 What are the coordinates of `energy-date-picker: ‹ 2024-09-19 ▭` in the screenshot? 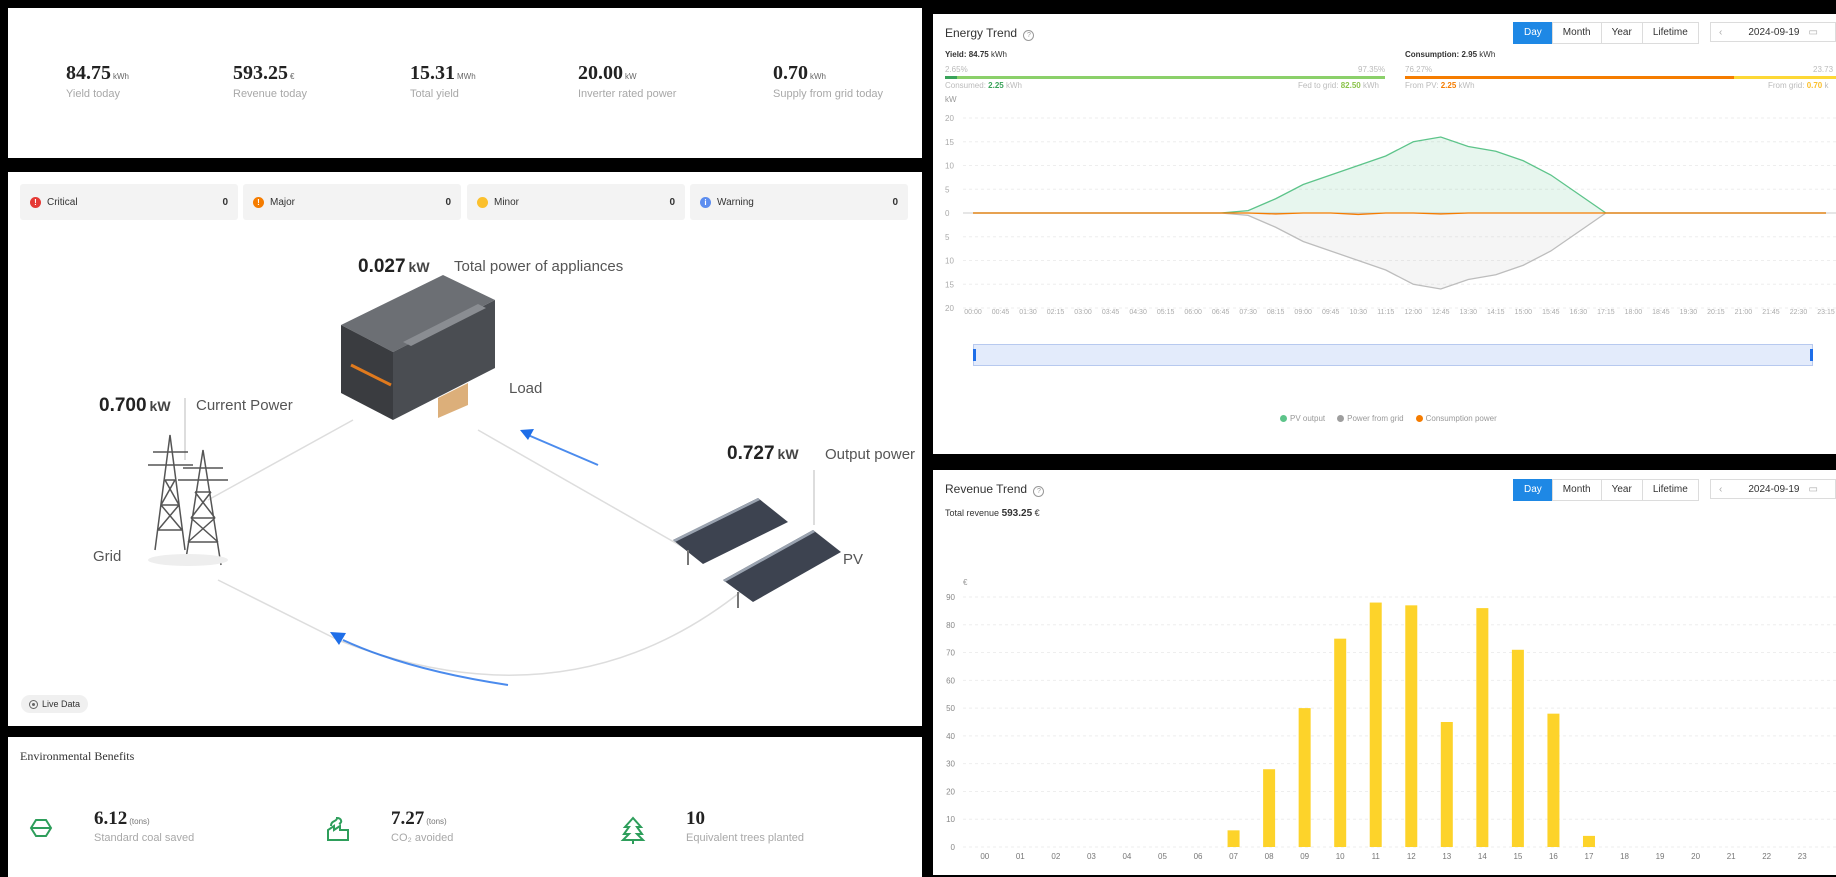 It's located at (1773, 32).